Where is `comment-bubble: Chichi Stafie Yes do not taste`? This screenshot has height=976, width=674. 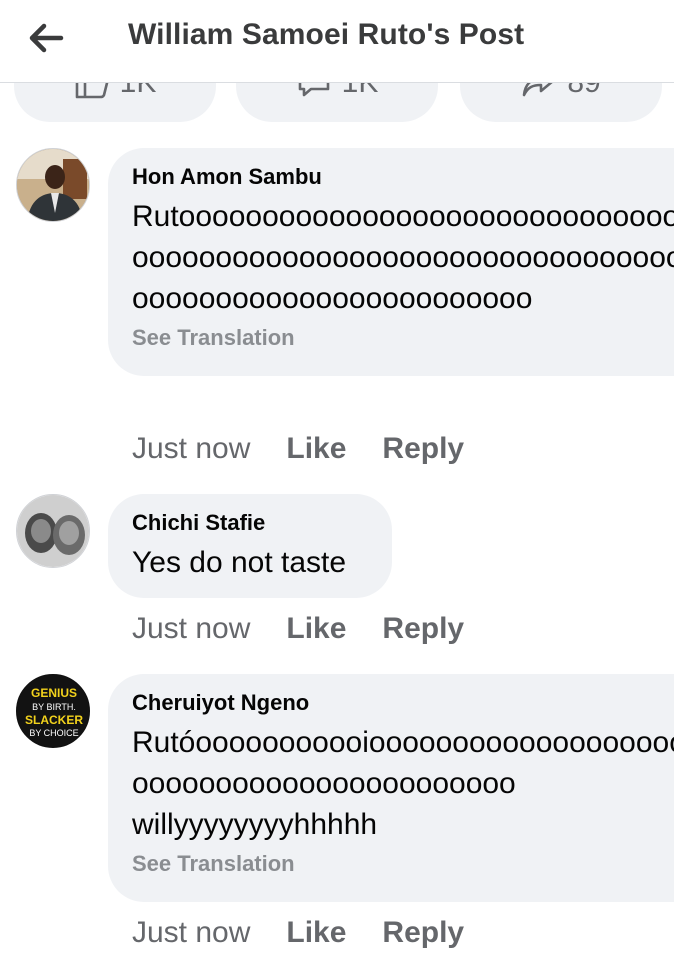
comment-bubble: Chichi Stafie Yes do not taste is located at coordinates (250, 546).